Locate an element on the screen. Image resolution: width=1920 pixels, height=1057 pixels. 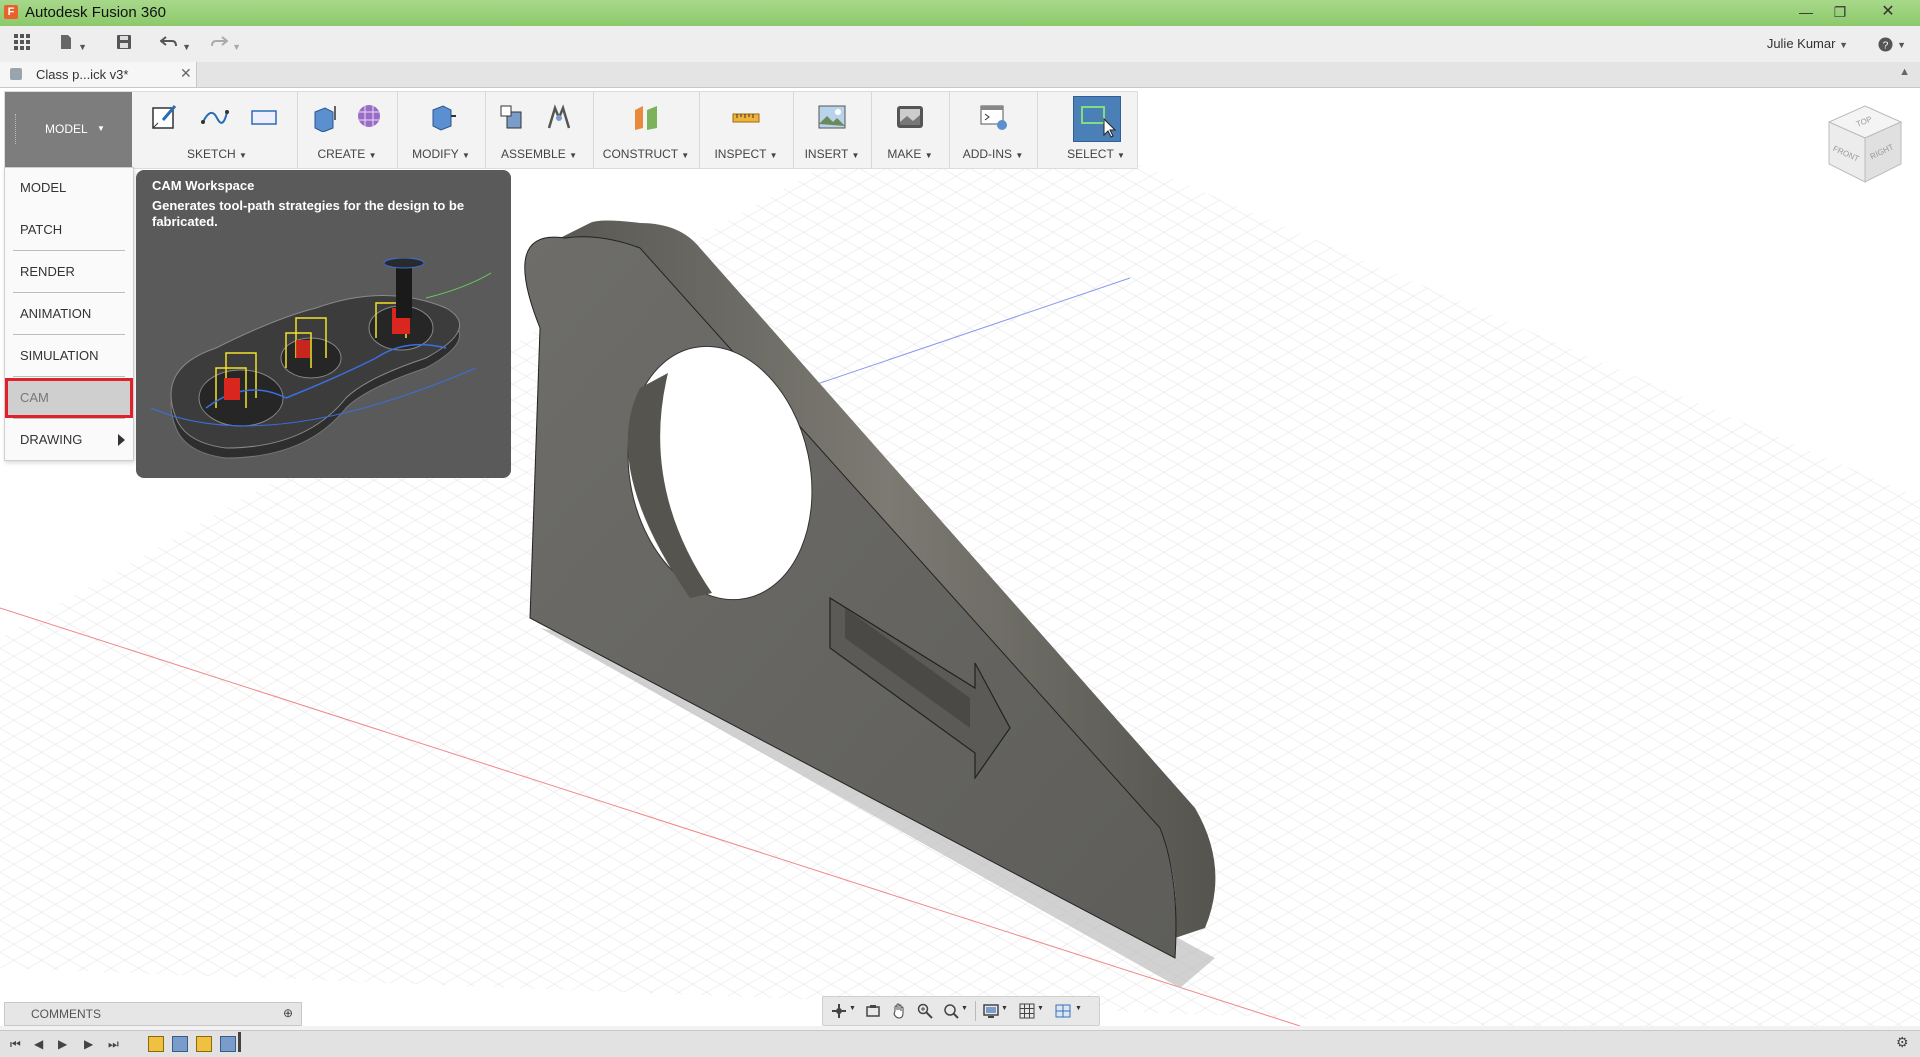
create-group: CREATE ▼ is located at coordinates (347, 130).